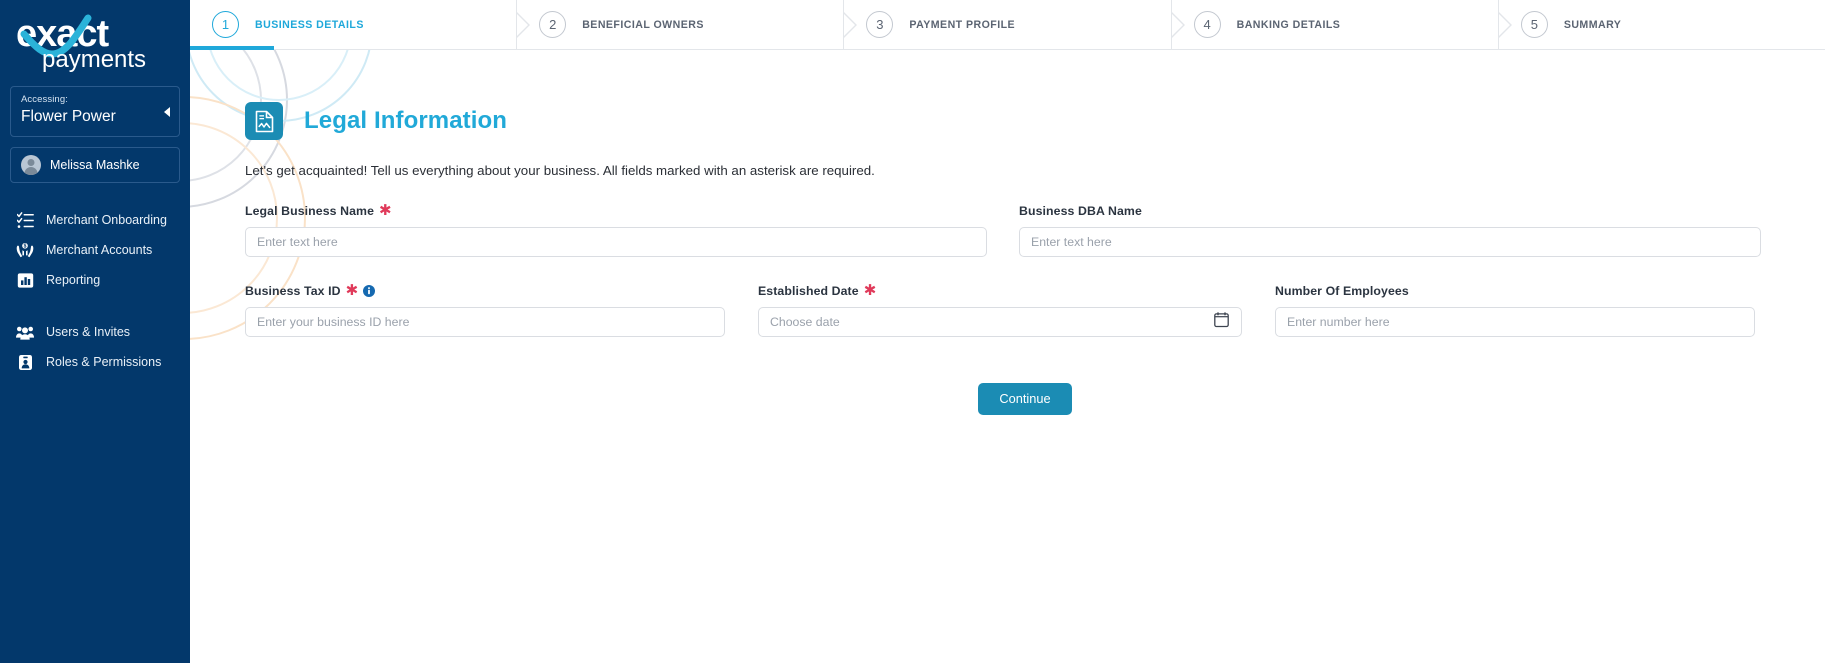 The height and width of the screenshot is (663, 1825). Describe the element at coordinates (553, 24) in the screenshot. I see `step-number: 2` at that location.